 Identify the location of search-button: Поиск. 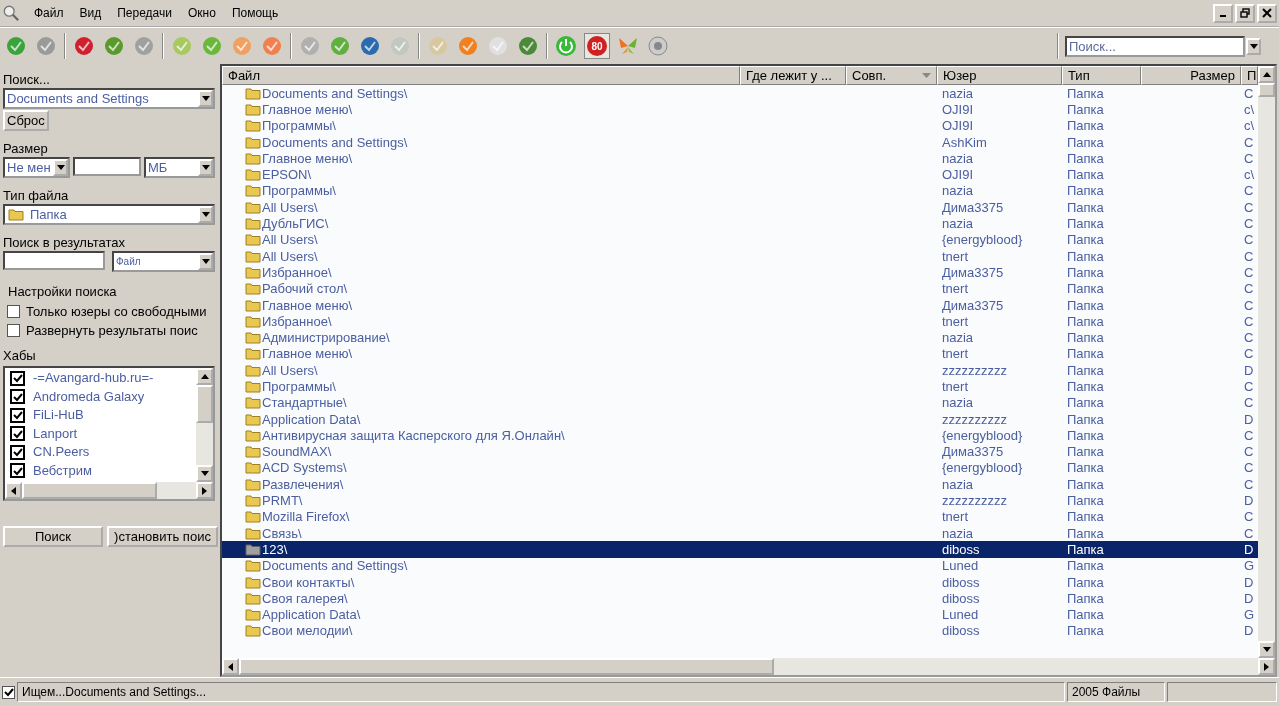
(53, 536).